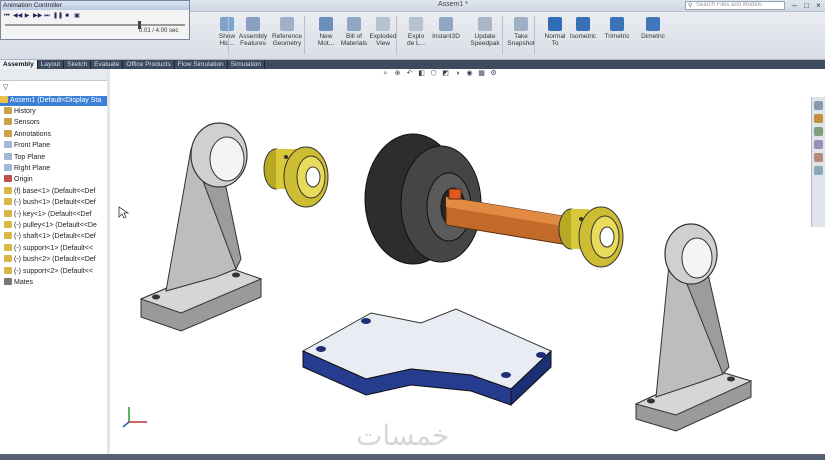 Image resolution: width=825 pixels, height=460 pixels. I want to click on tree-item-label: Top Plane, so click(30, 157).